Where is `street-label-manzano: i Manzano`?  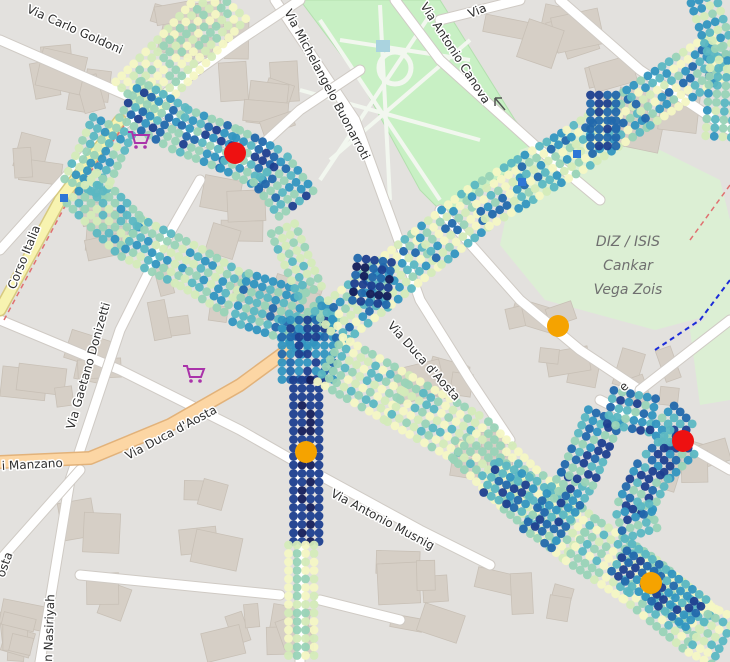
street-label-manzano: i Manzano is located at coordinates (32, 464).